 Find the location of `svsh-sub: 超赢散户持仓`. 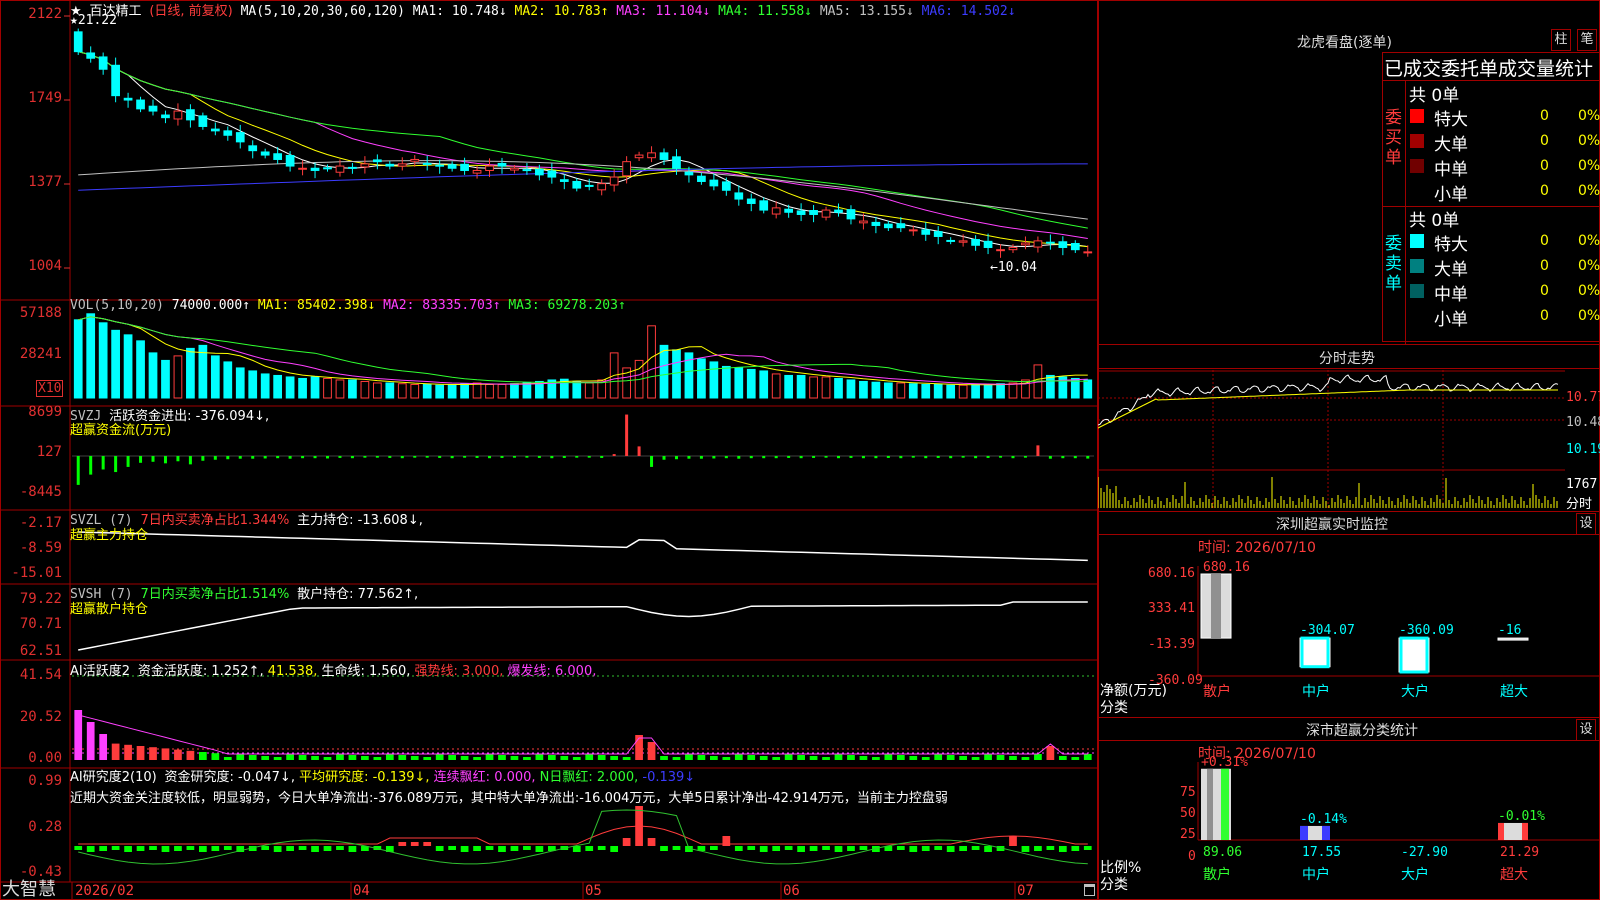

svsh-sub: 超赢散户持仓 is located at coordinates (109, 609).